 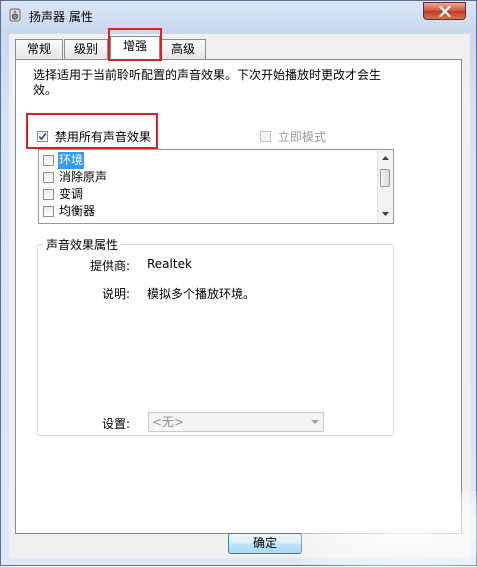 What do you see at coordinates (183, 49) in the screenshot?
I see `tab-advanced: 高级` at bounding box center [183, 49].